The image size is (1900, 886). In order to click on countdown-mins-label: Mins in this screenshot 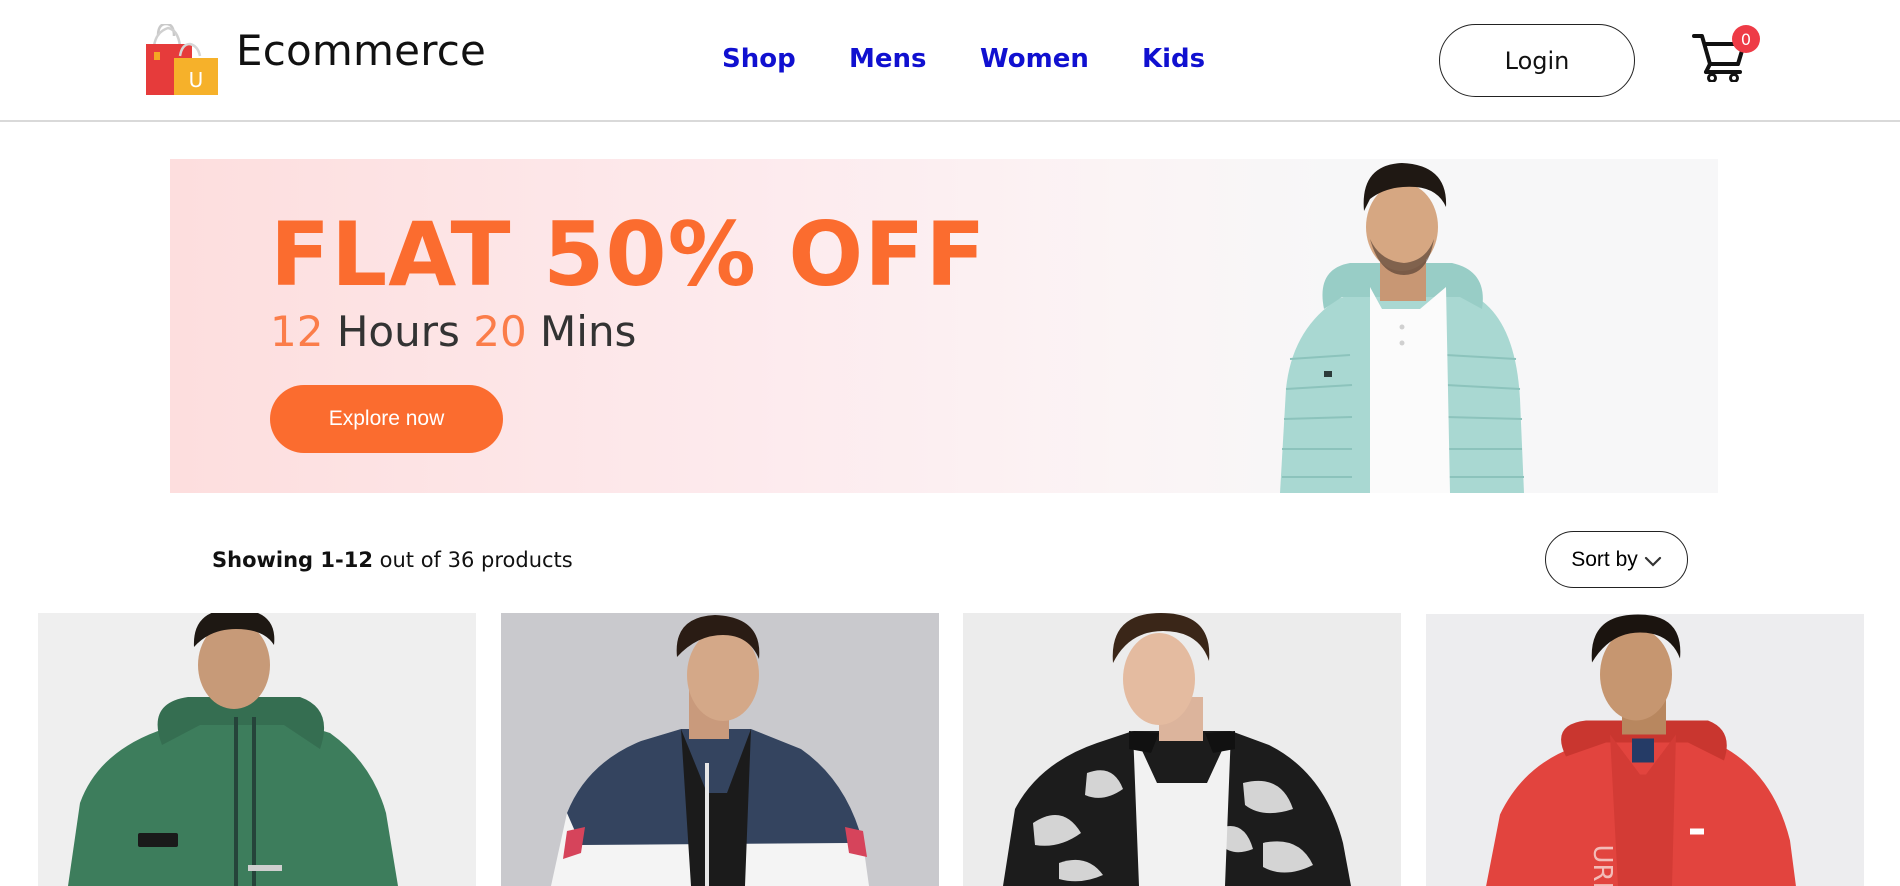, I will do `click(588, 331)`.